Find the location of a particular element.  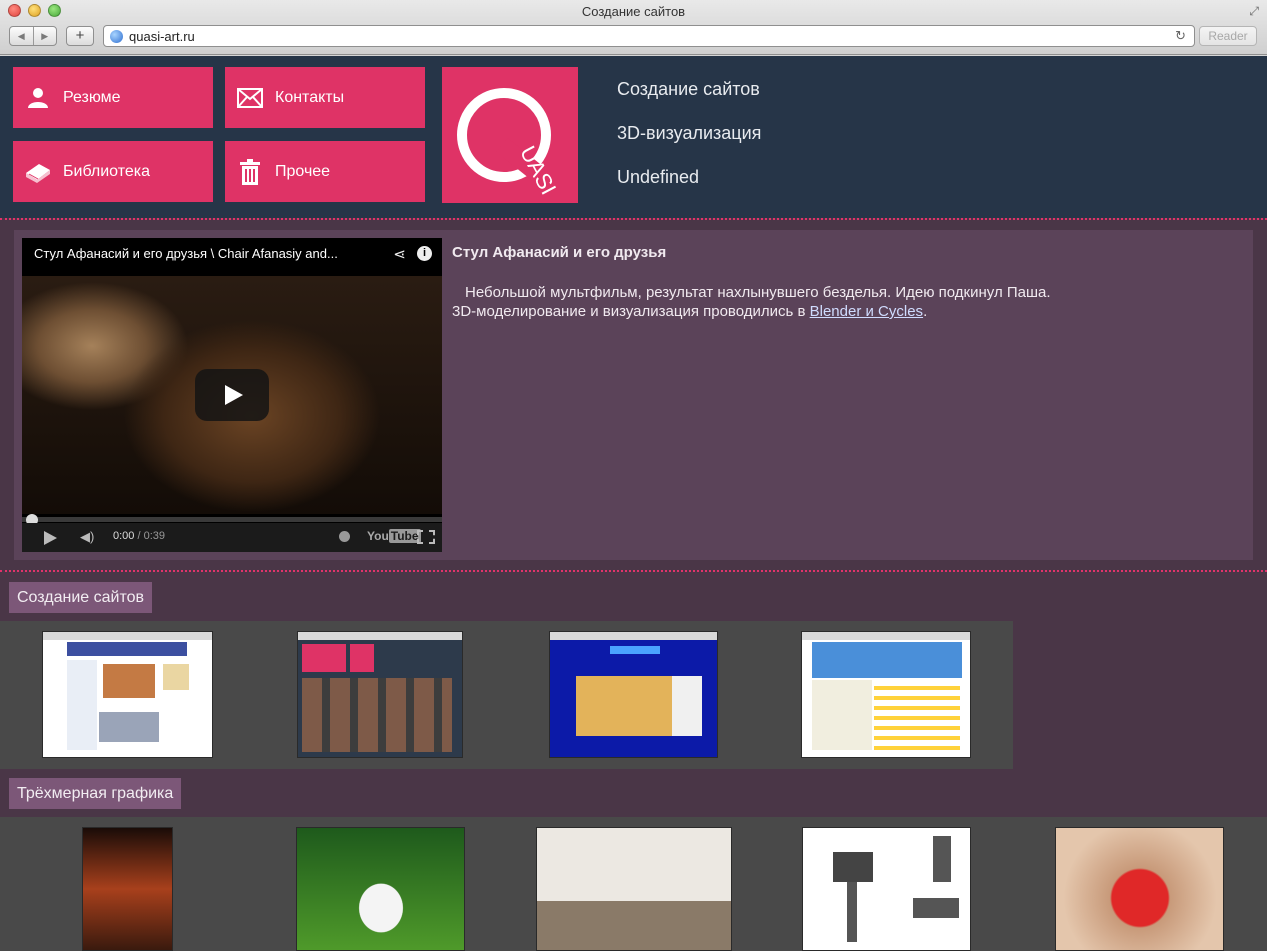

menu-tile-contacts: Контакты is located at coordinates (325, 97).